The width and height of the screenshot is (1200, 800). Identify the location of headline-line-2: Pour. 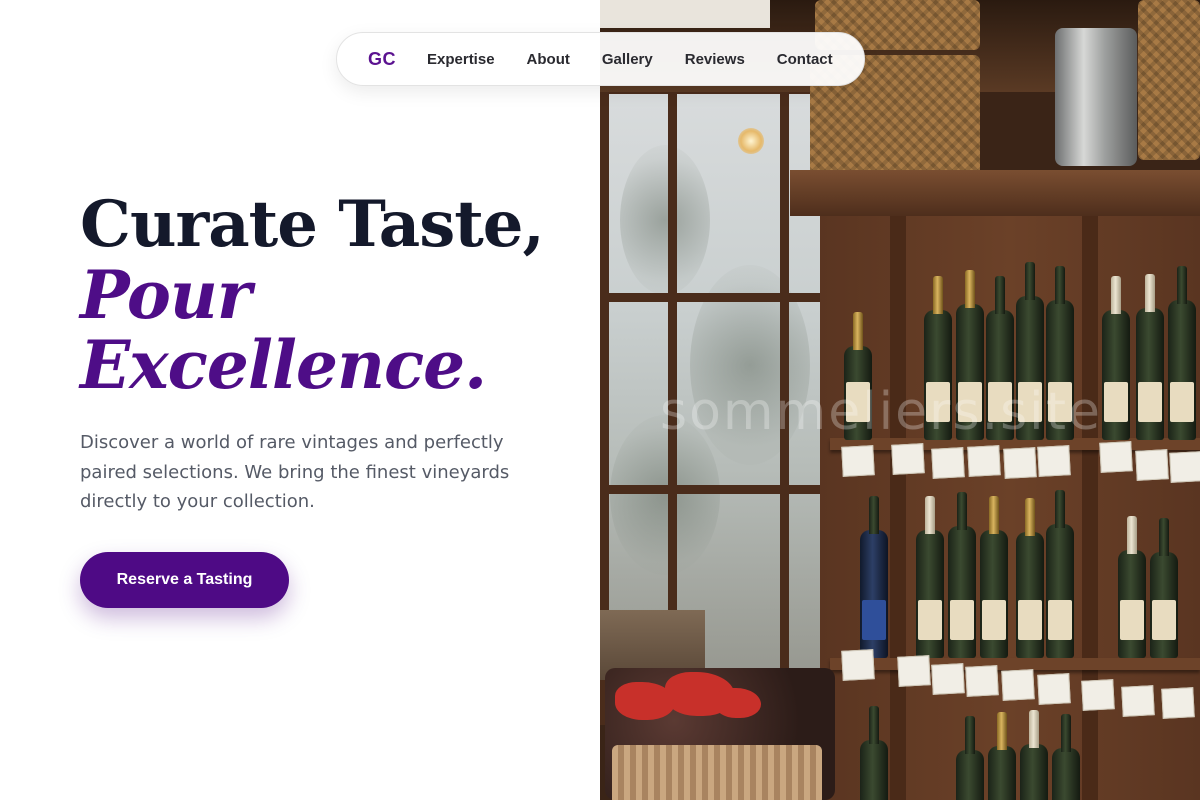
(166, 295).